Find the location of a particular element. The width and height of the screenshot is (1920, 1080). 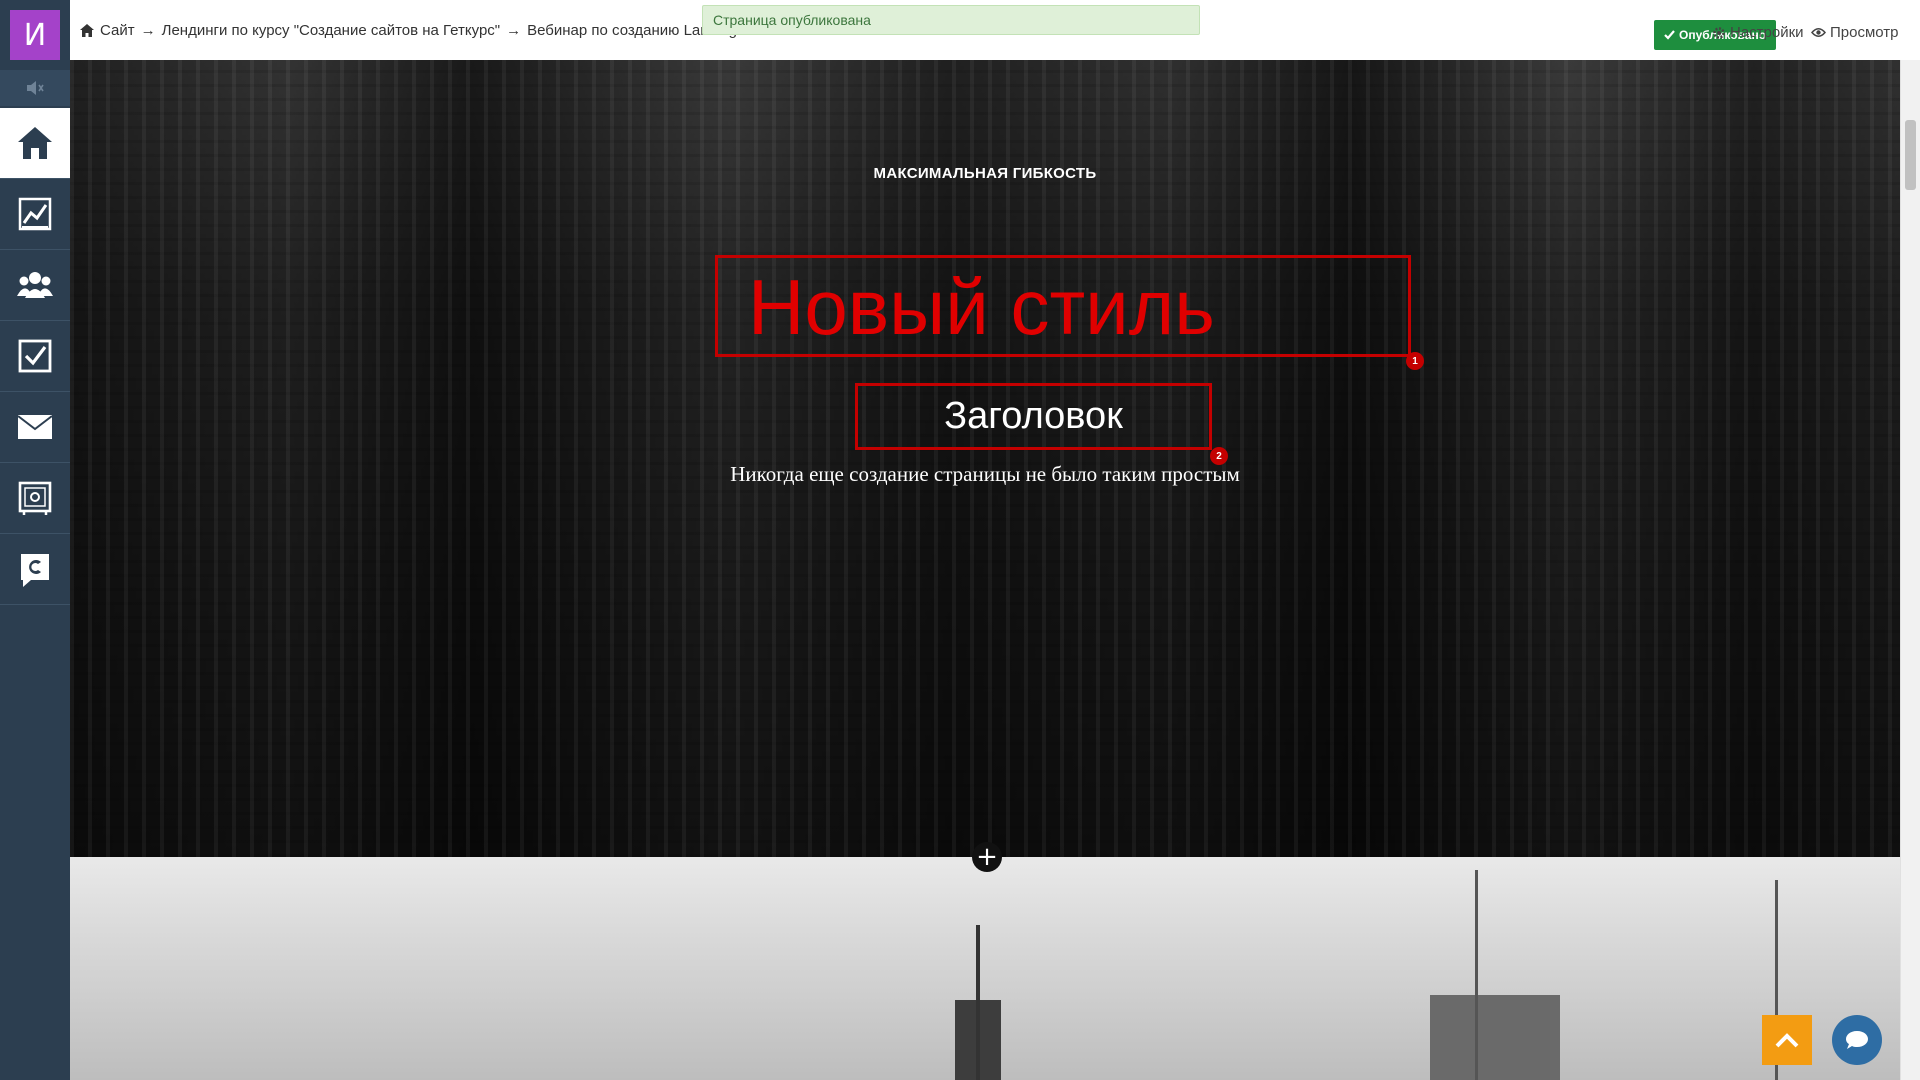

scroll-to-top-button is located at coordinates (1787, 1040).